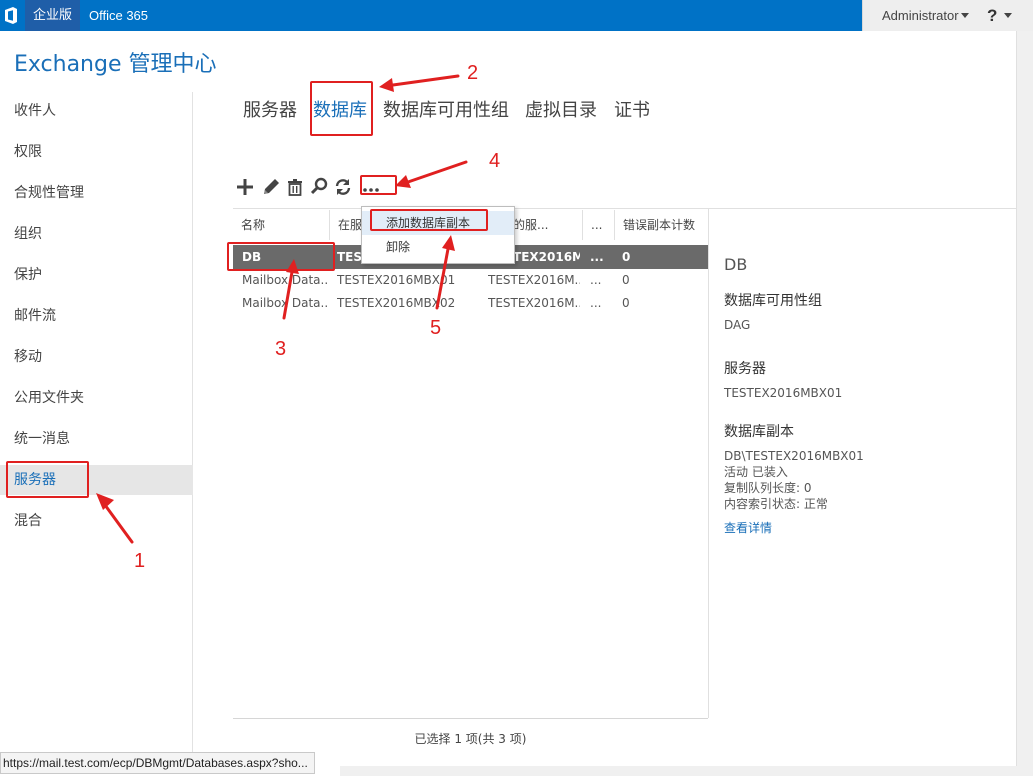  Describe the element at coordinates (271, 187) in the screenshot. I see `edit-icon` at that location.